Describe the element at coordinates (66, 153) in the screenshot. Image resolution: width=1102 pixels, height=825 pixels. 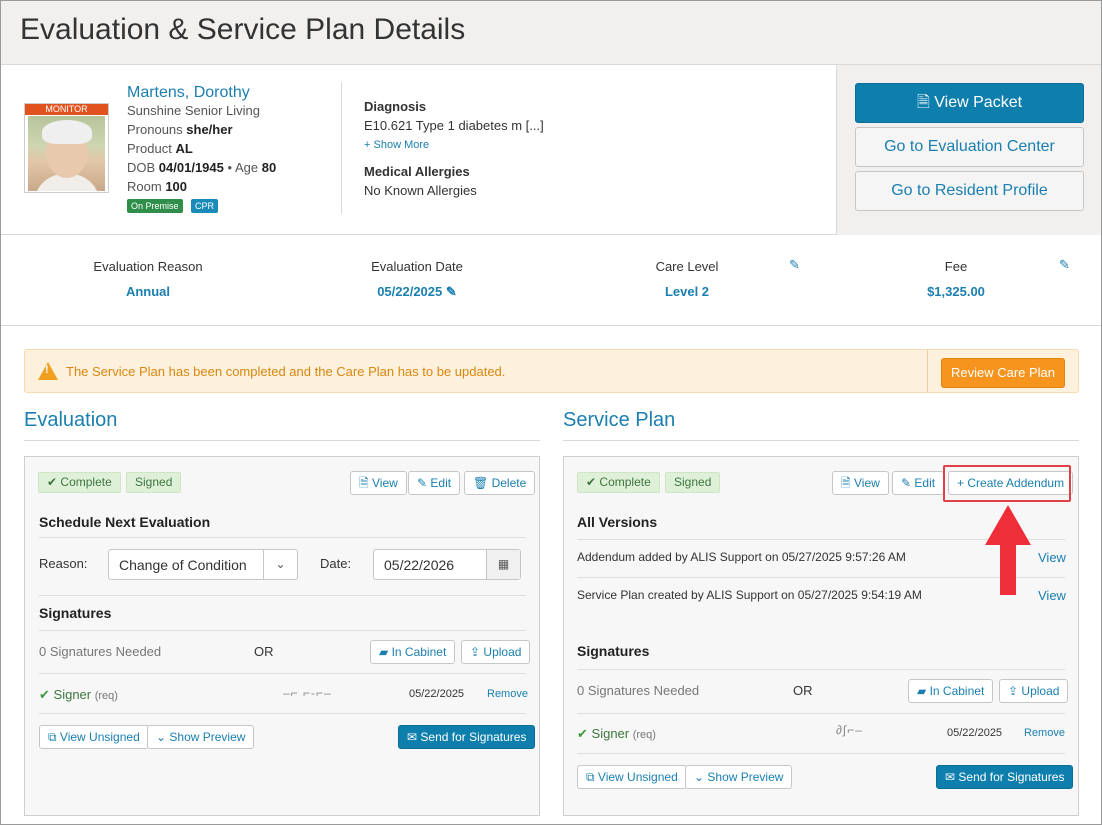
I see `resident-photo` at that location.